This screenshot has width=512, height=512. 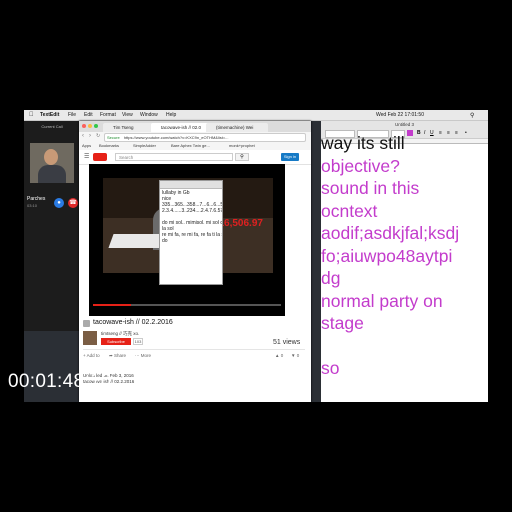 I want to click on caller-name: Parches, so click(x=36, y=199).